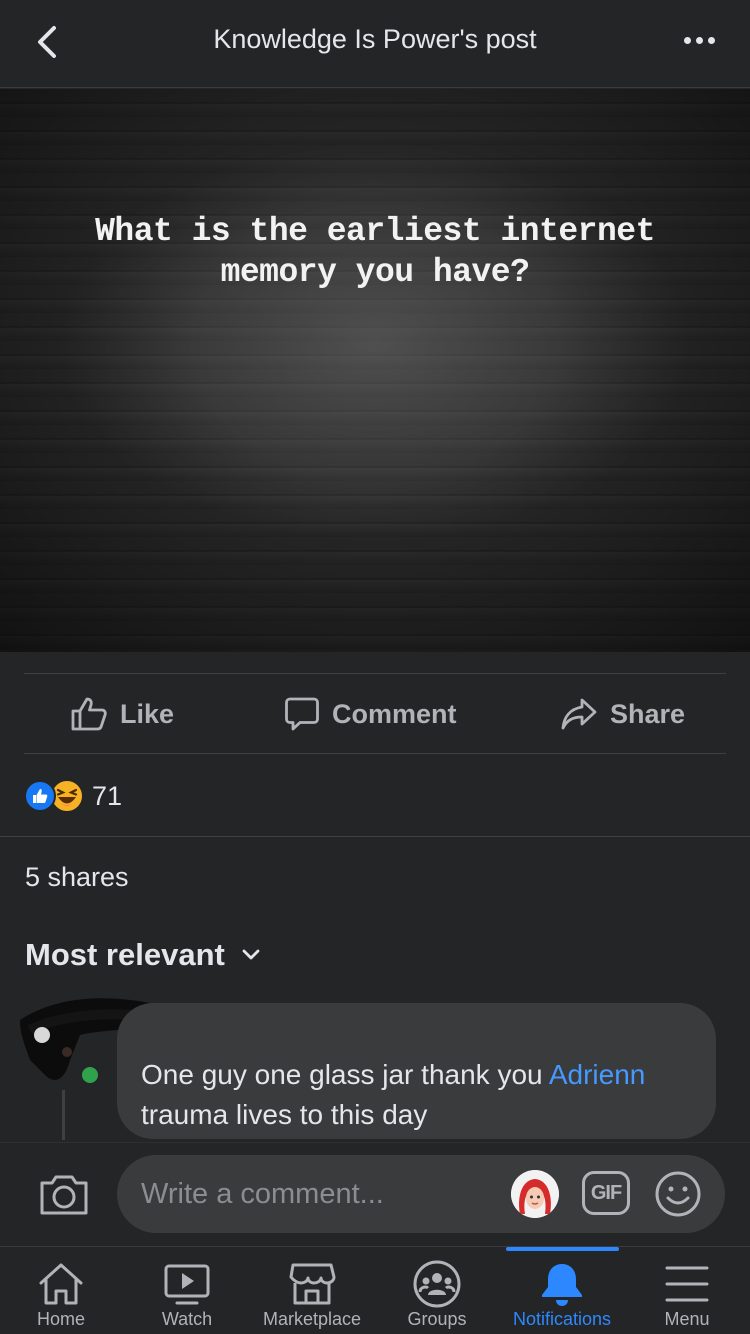  I want to click on camera-icon, so click(64, 1195).